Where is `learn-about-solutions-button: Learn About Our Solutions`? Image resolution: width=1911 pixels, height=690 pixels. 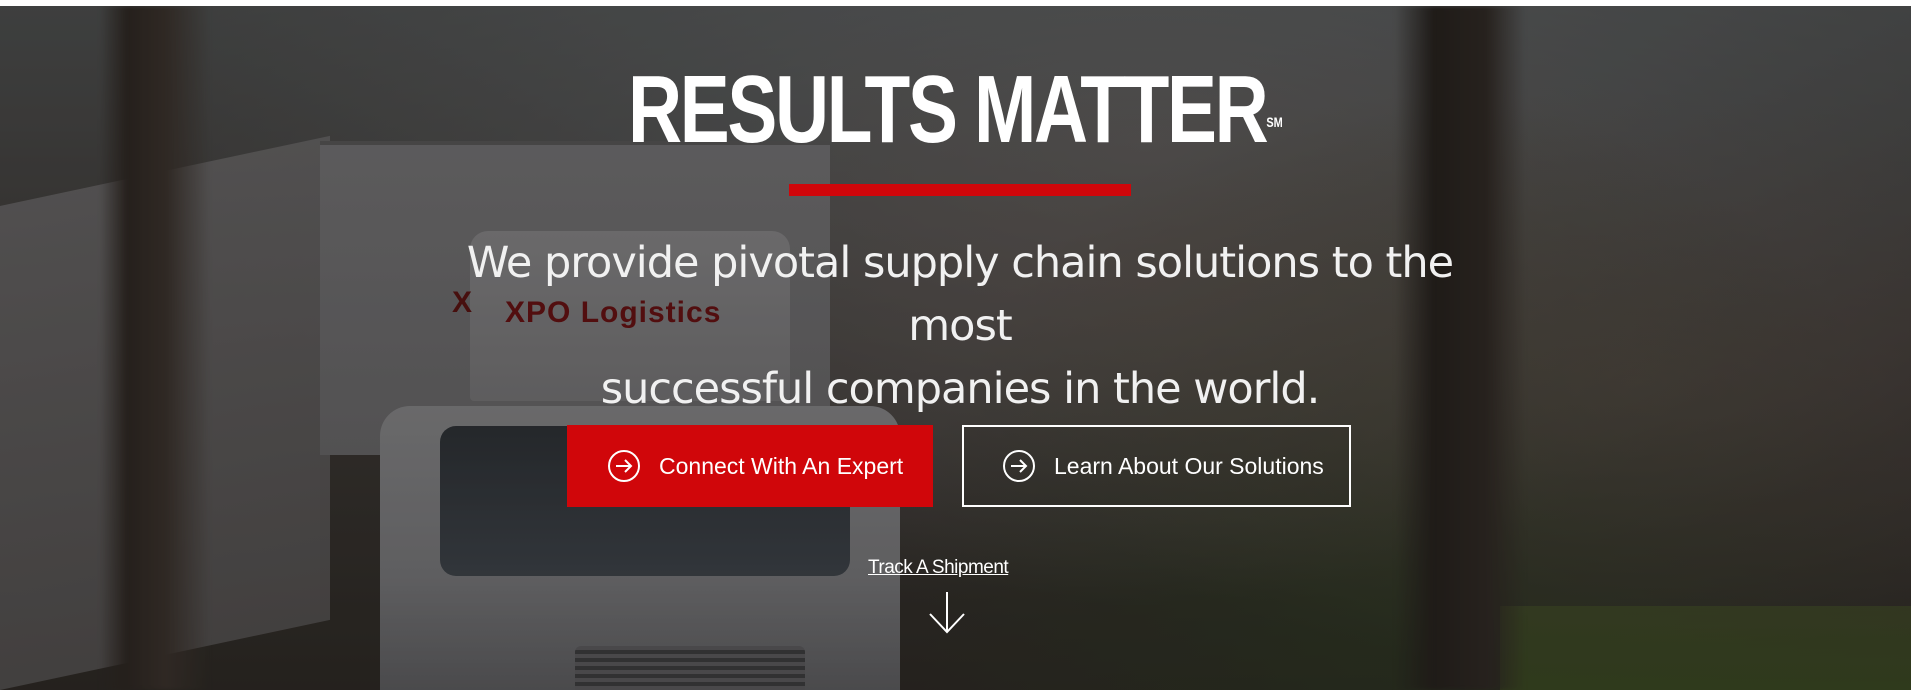
learn-about-solutions-button: Learn About Our Solutions is located at coordinates (1156, 466).